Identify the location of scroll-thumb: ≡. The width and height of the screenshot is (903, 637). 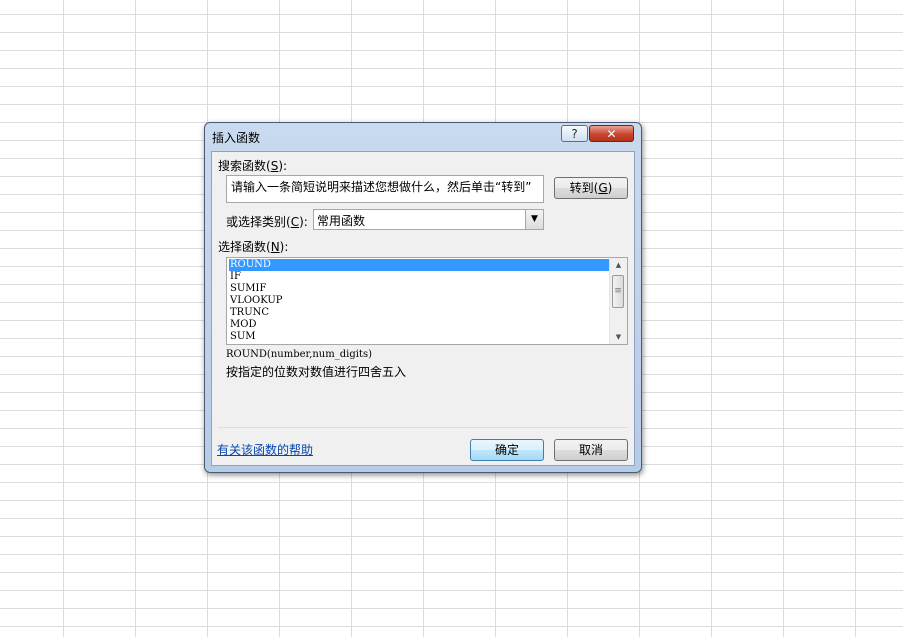
(618, 291).